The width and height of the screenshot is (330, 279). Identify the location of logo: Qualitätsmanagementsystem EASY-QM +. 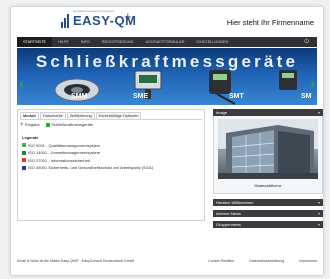
(98, 21).